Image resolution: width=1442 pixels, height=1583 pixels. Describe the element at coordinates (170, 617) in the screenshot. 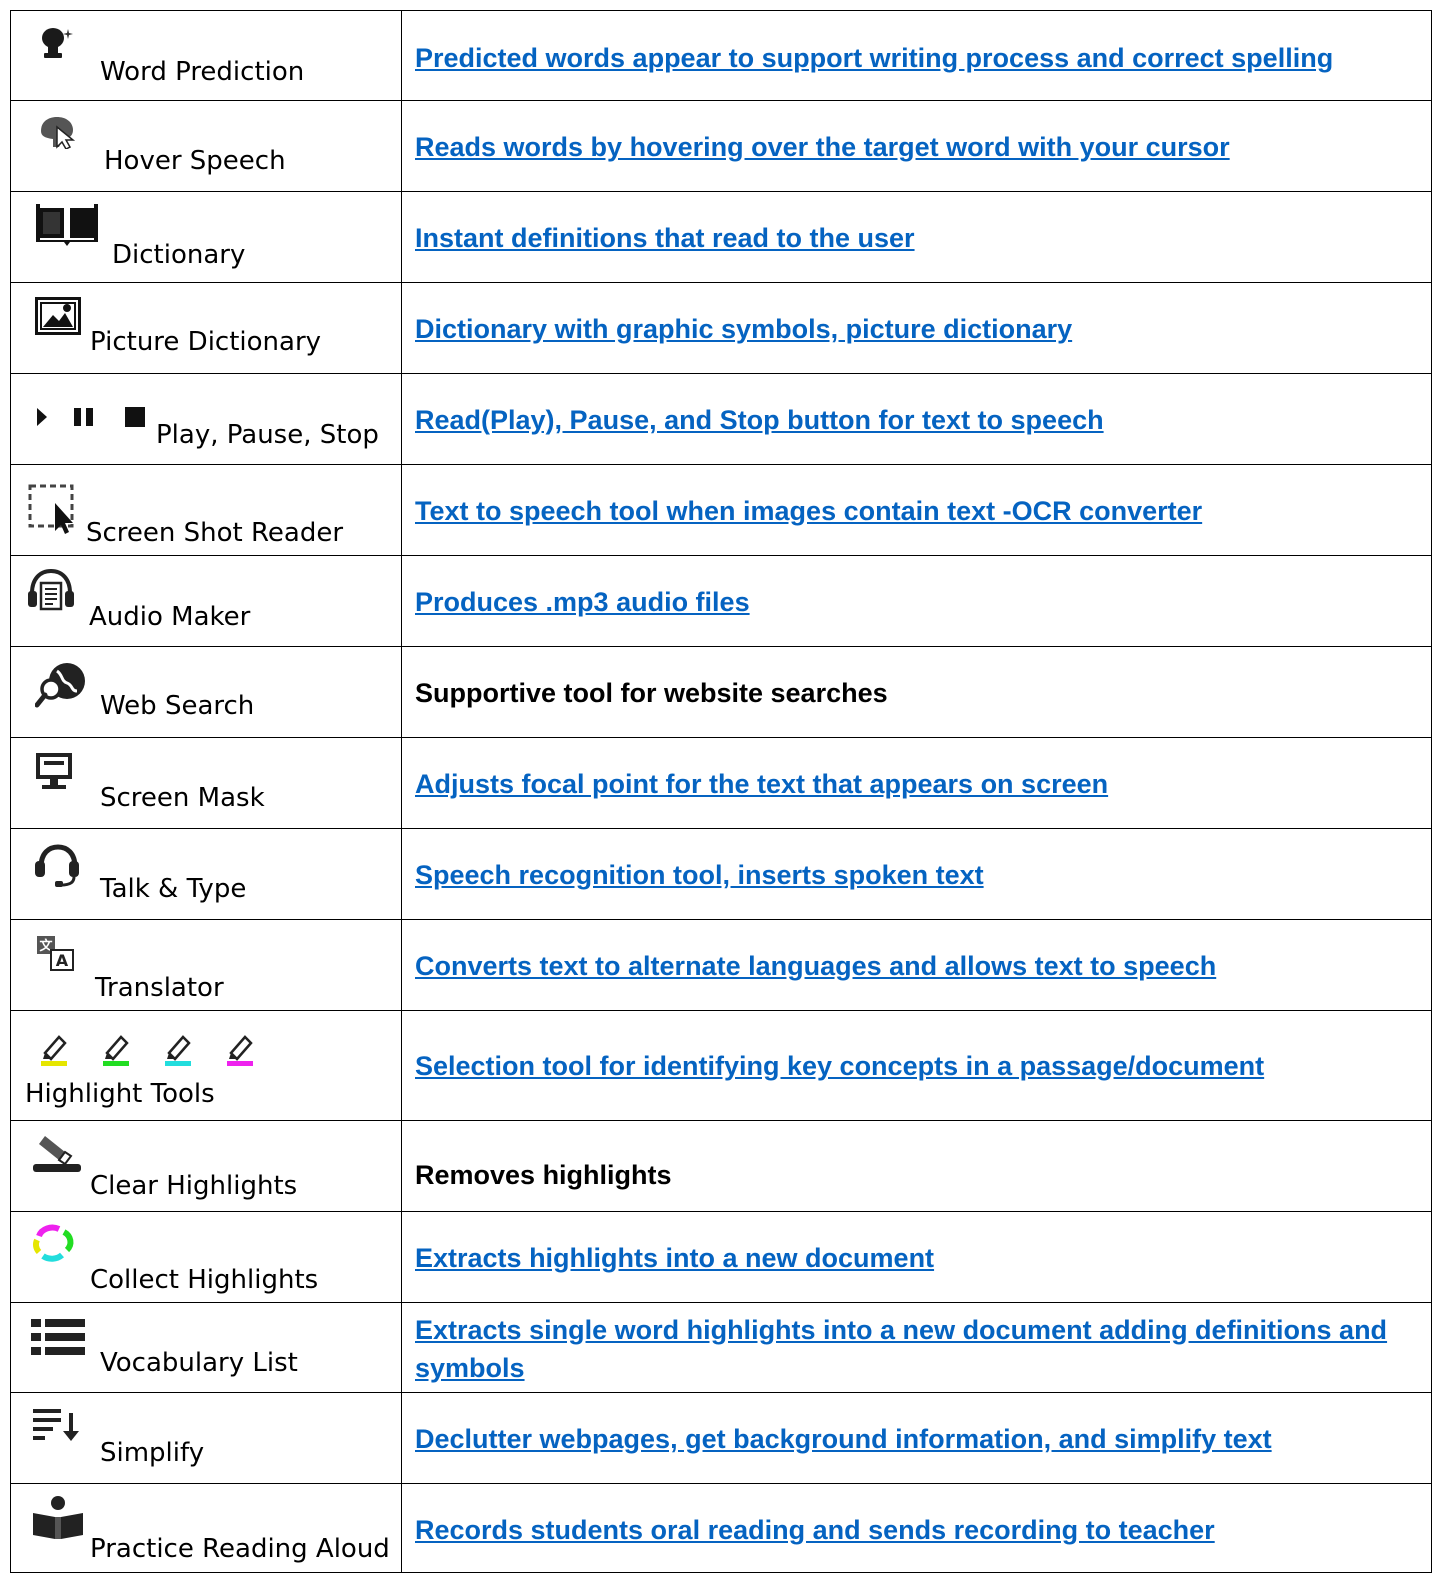

I see `tool-name: Audio Maker` at that location.